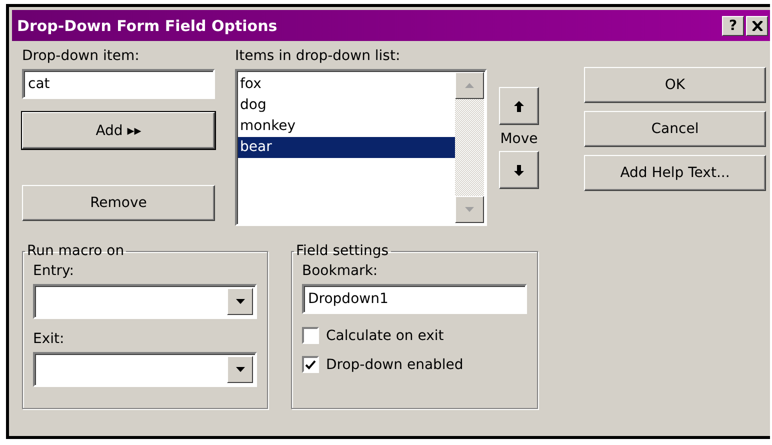  What do you see at coordinates (318, 56) in the screenshot?
I see `list-label: Items in drop-down list:` at bounding box center [318, 56].